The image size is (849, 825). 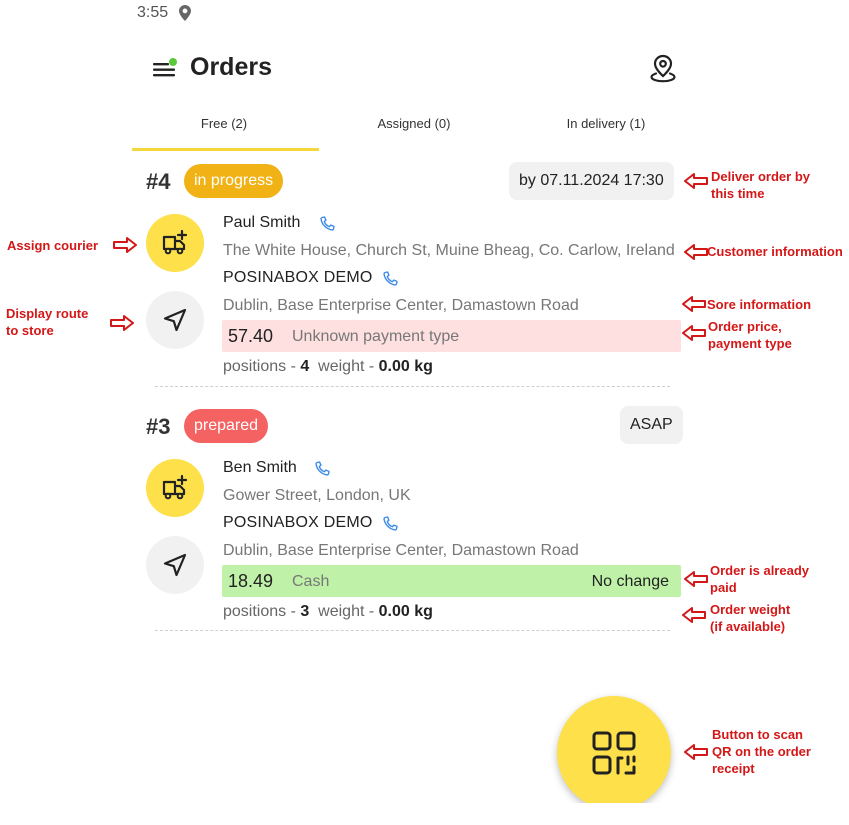 I want to click on map-pin-icon, so click(x=663, y=68).